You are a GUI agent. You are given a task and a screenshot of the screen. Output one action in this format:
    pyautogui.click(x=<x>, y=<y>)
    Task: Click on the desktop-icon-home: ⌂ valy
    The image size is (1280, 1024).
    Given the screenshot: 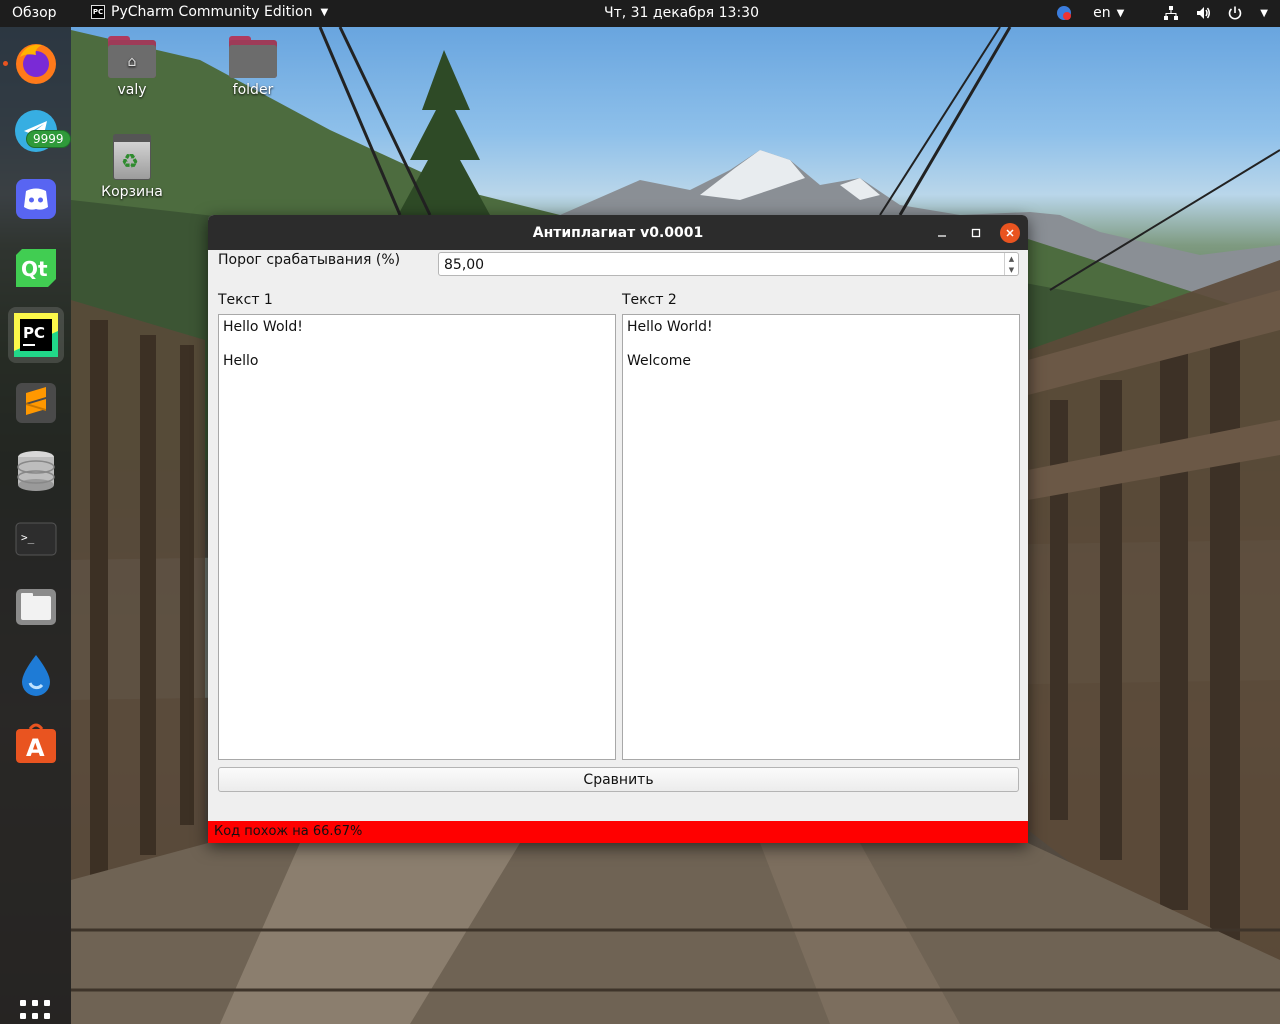 What is the action you would take?
    pyautogui.click(x=132, y=67)
    